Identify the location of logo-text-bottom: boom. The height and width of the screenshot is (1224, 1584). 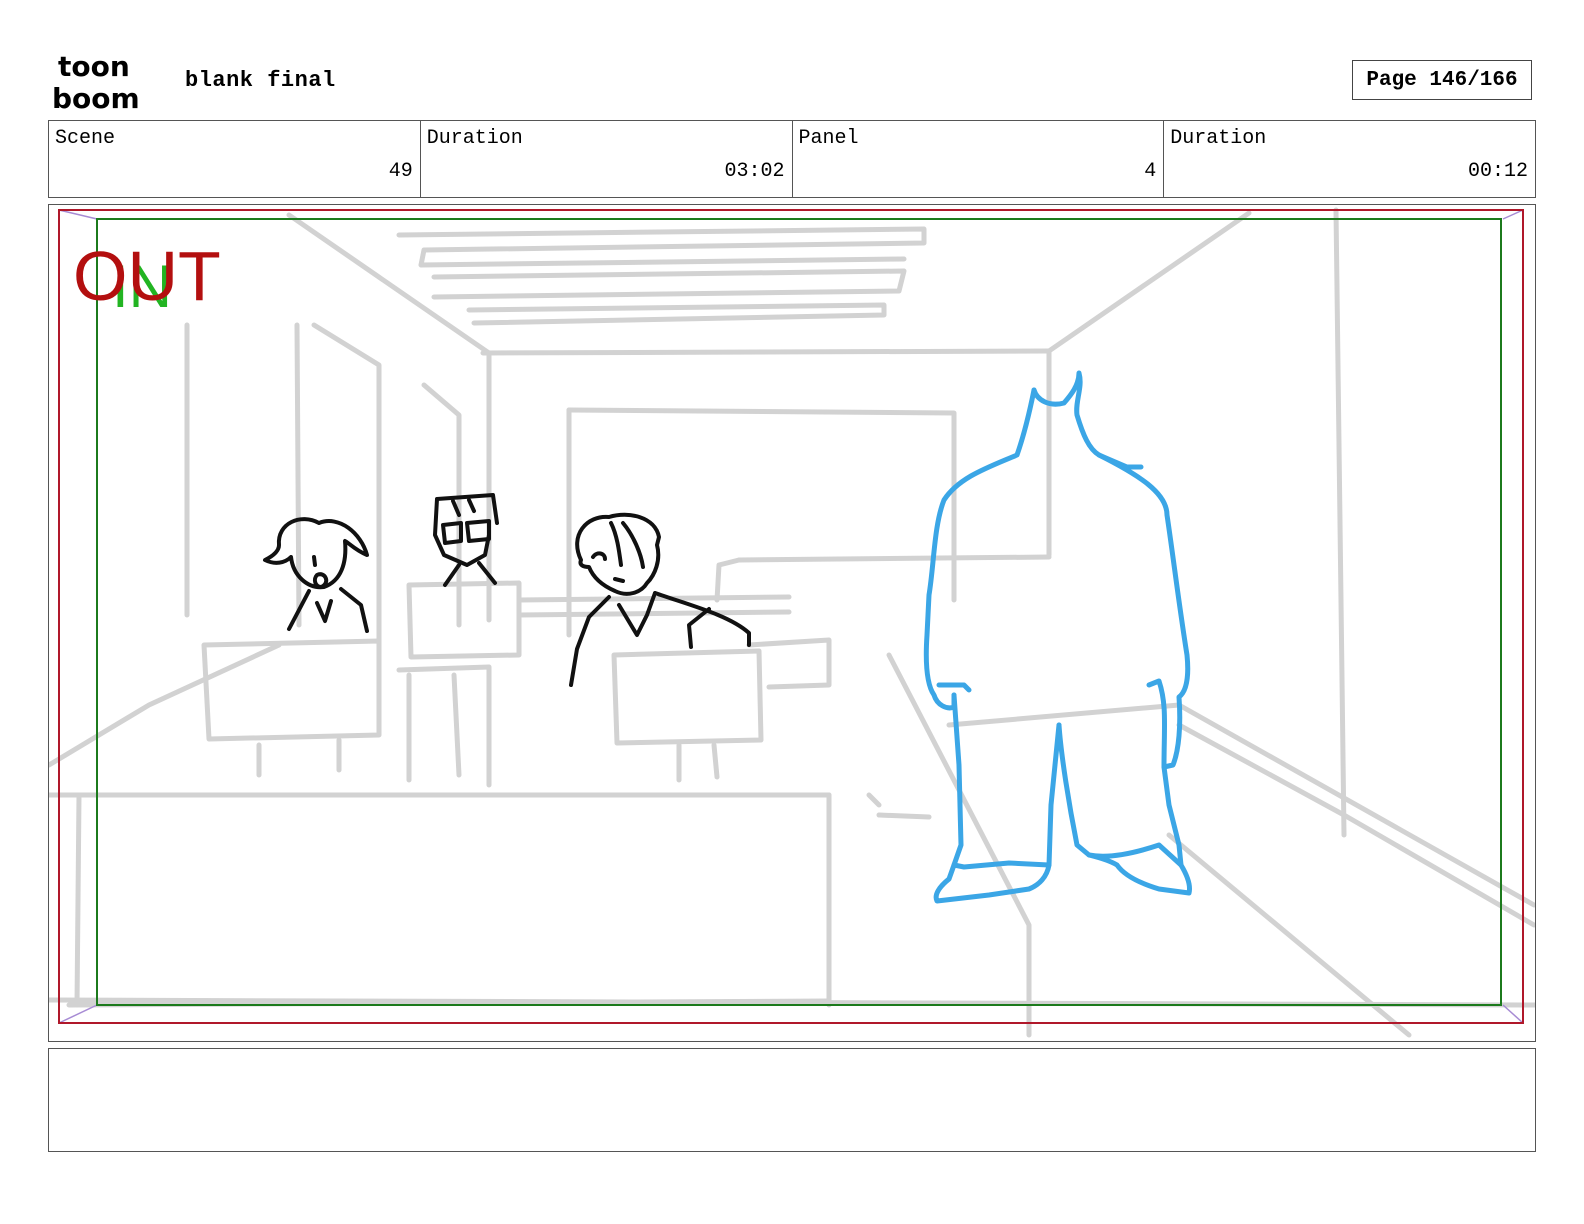
(96, 97).